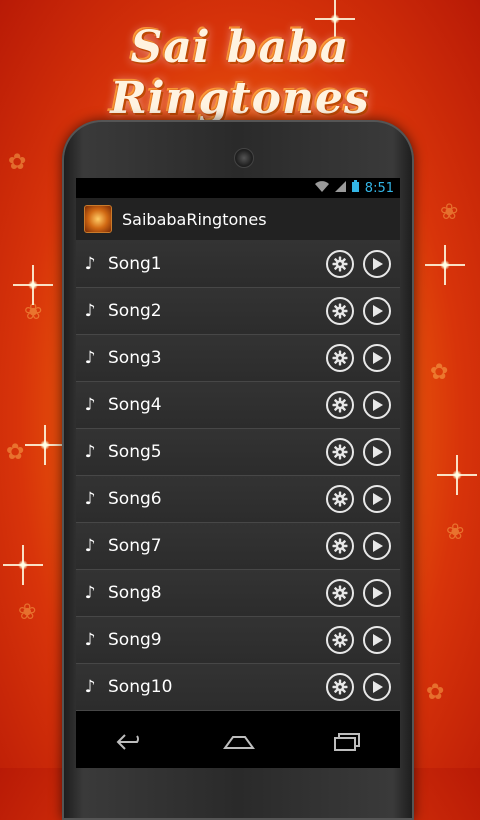 The height and width of the screenshot is (820, 480). I want to click on battery-icon, so click(355, 188).